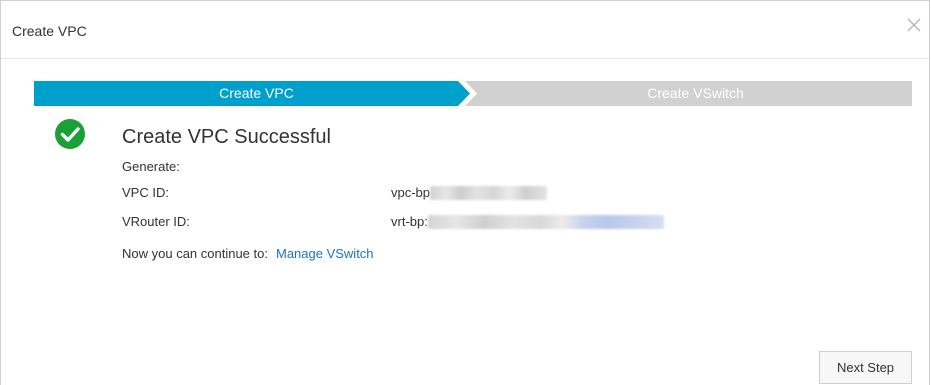  Describe the element at coordinates (695, 93) in the screenshot. I see `step-create-vswitch: Create VSwitch` at that location.